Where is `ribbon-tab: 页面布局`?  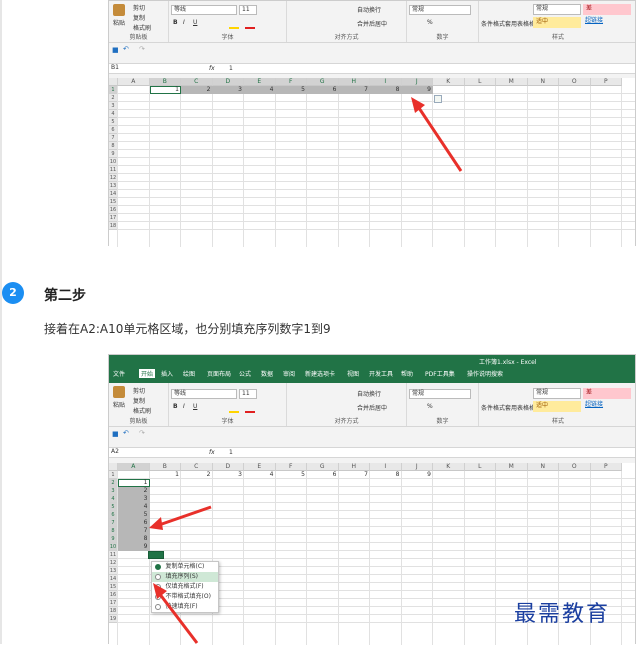 ribbon-tab: 页面布局 is located at coordinates (219, 373).